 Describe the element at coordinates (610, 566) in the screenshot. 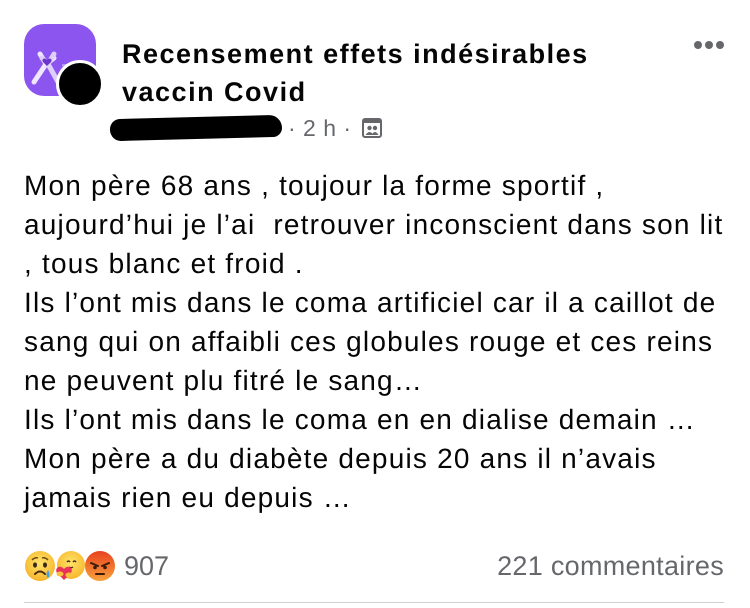

I see `comments-count: 221 commentaires` at that location.